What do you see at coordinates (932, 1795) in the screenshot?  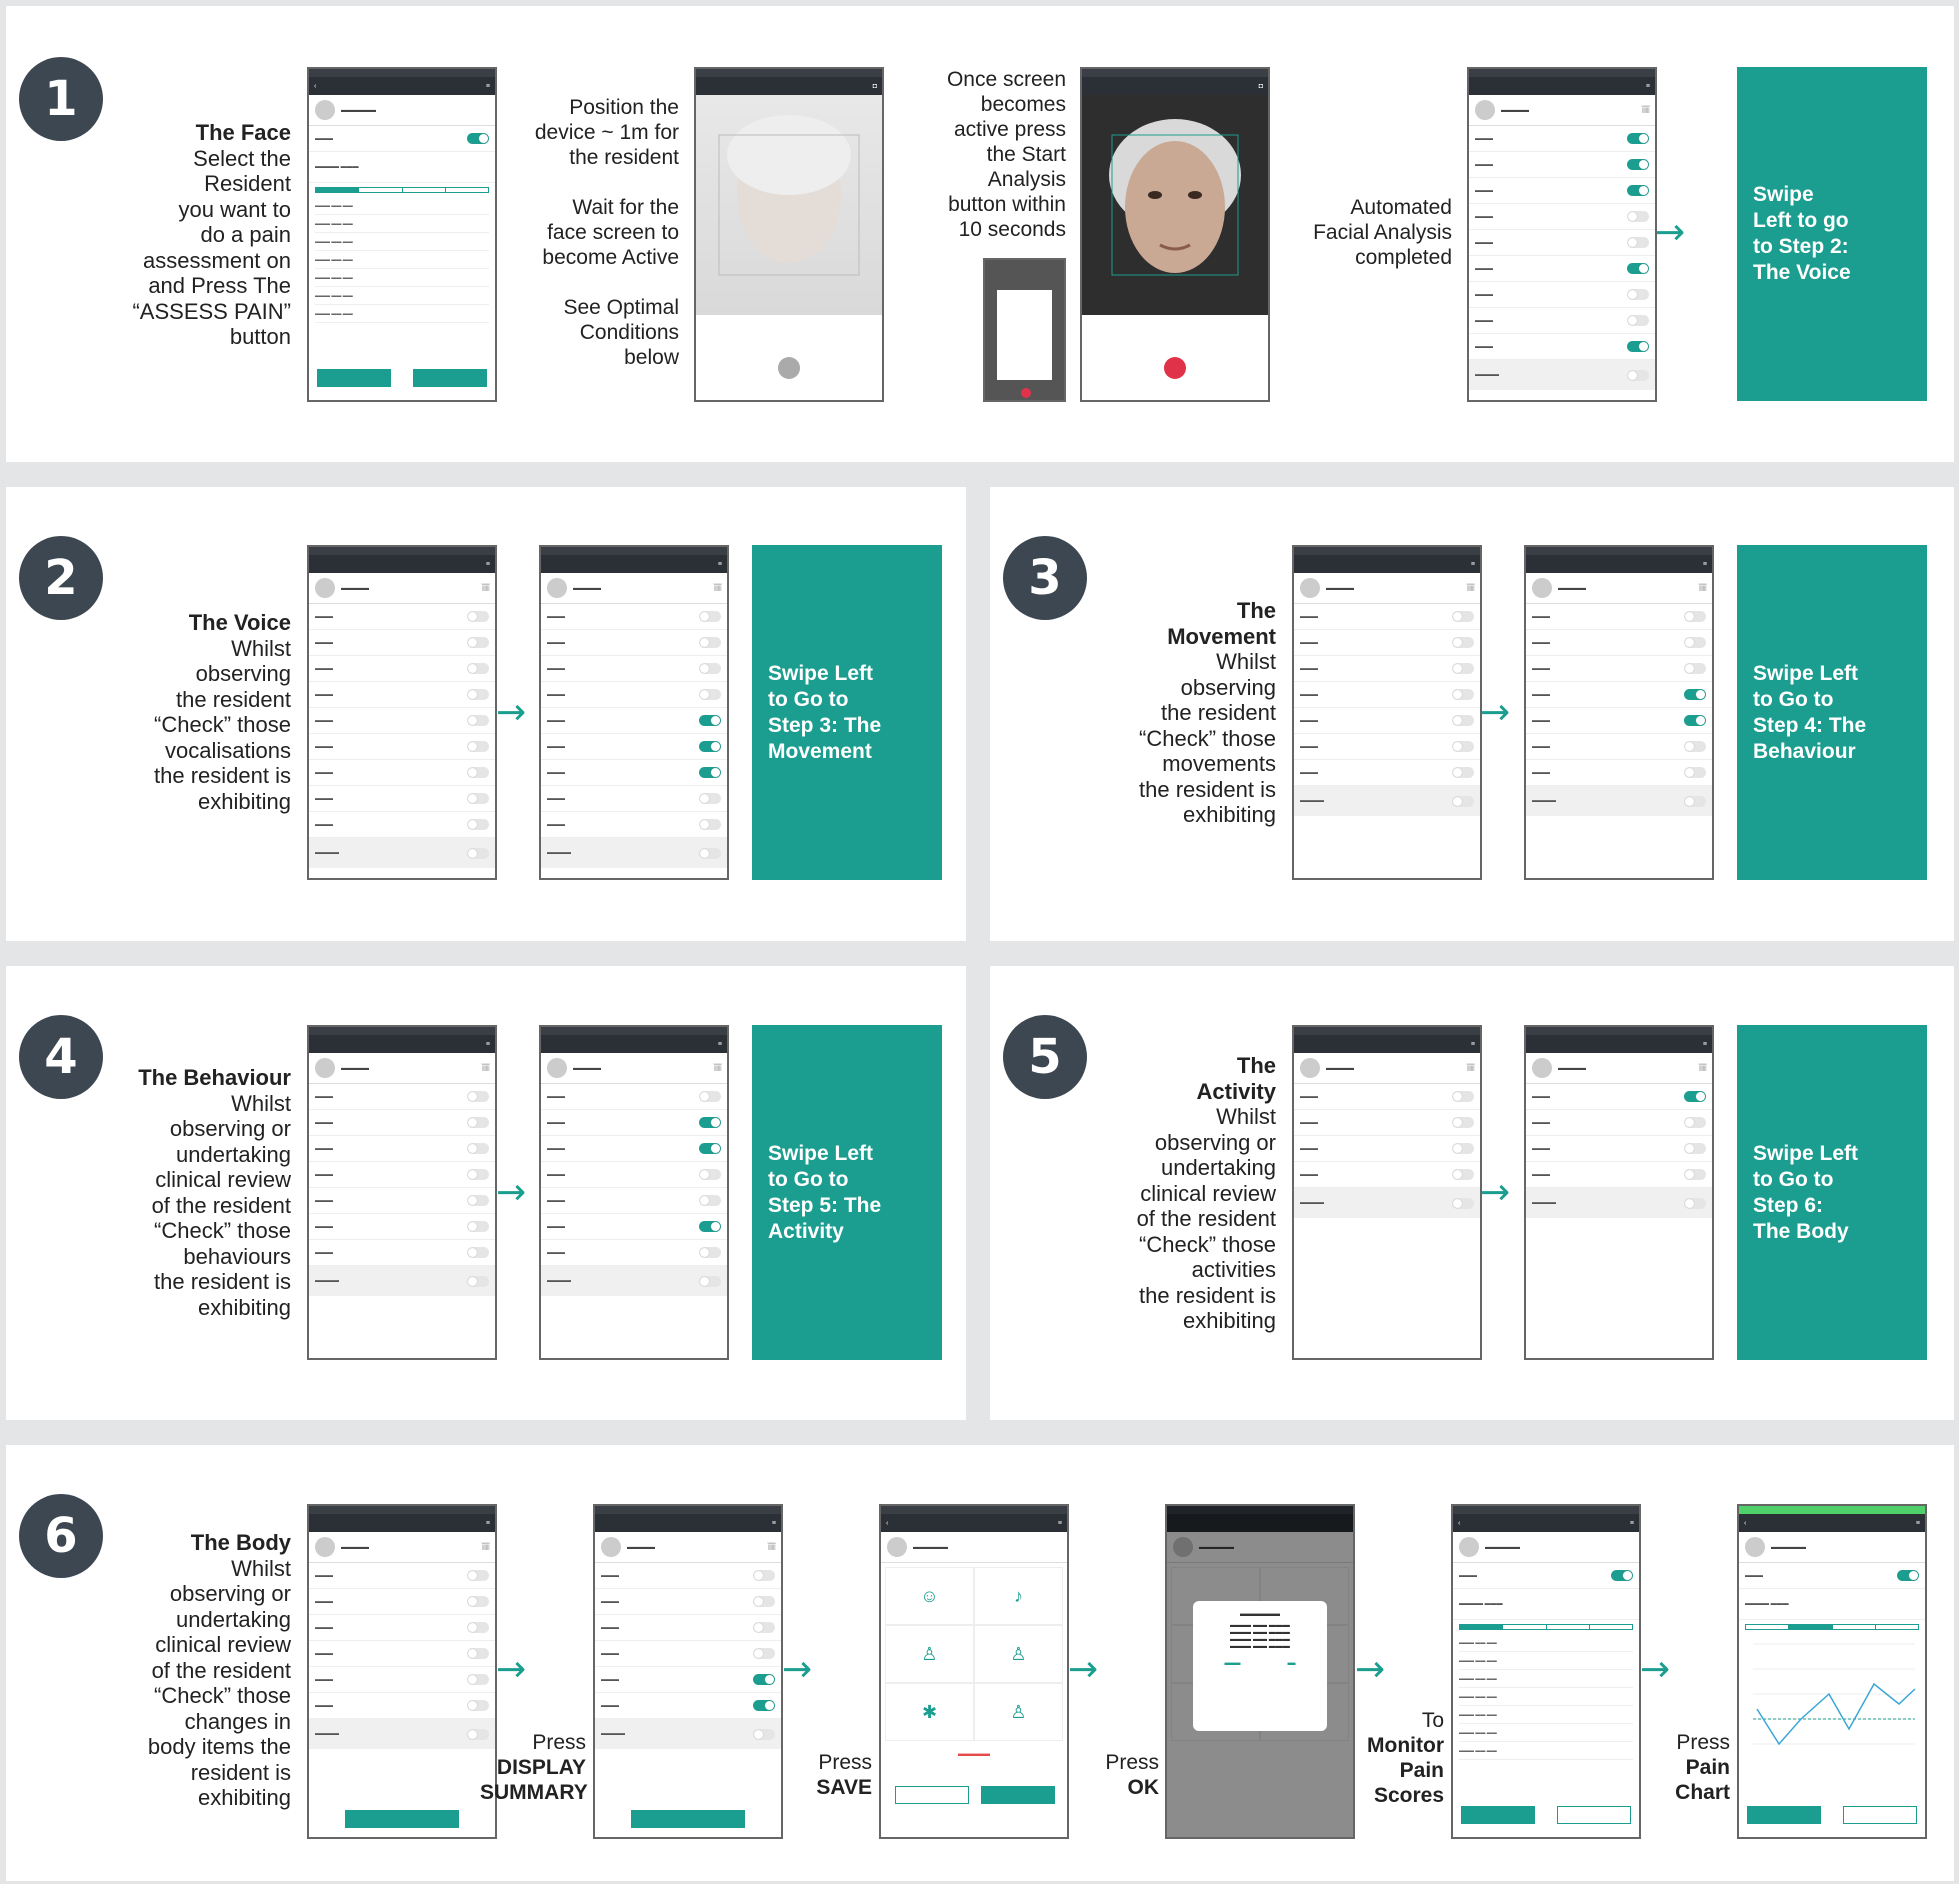 I see `later-button` at bounding box center [932, 1795].